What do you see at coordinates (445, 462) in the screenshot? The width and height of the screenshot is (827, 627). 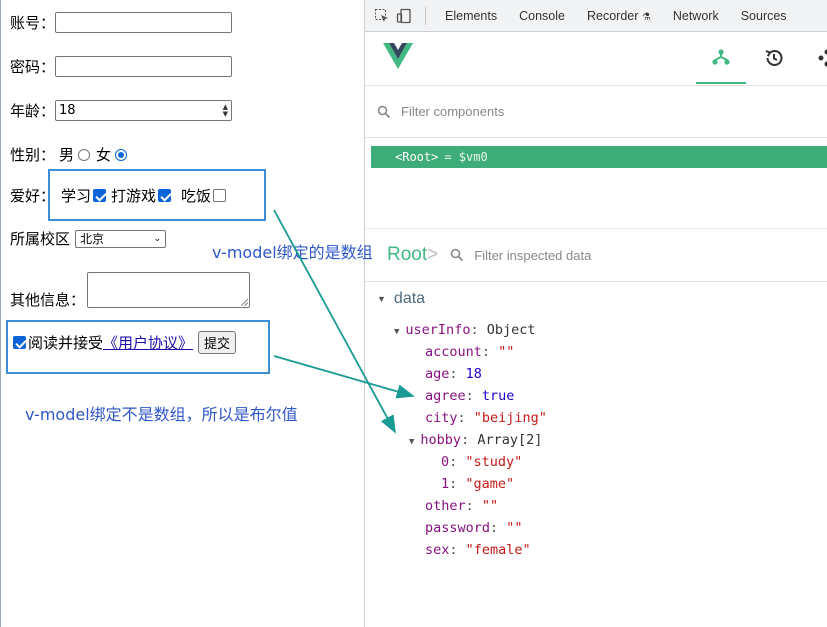 I see `state-key: 0` at bounding box center [445, 462].